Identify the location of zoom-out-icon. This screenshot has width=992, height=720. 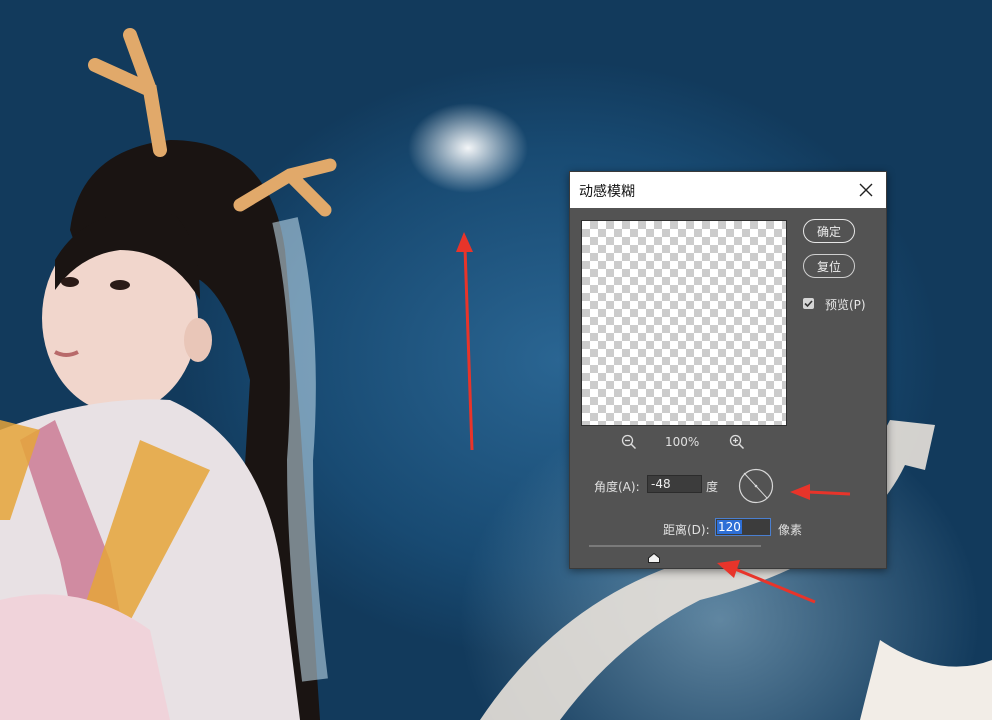
(629, 442).